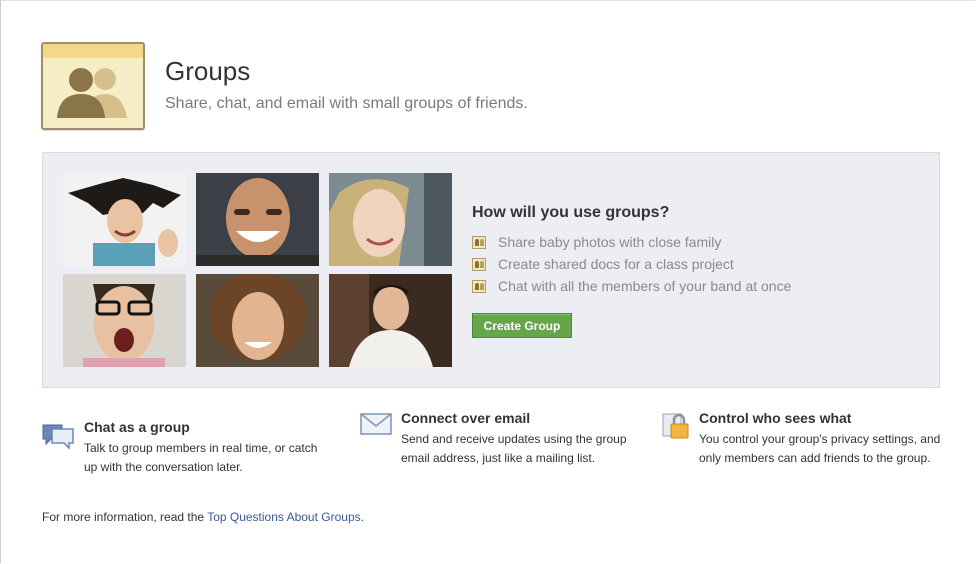 This screenshot has height=564, width=977. I want to click on page-title: Groups, so click(208, 71).